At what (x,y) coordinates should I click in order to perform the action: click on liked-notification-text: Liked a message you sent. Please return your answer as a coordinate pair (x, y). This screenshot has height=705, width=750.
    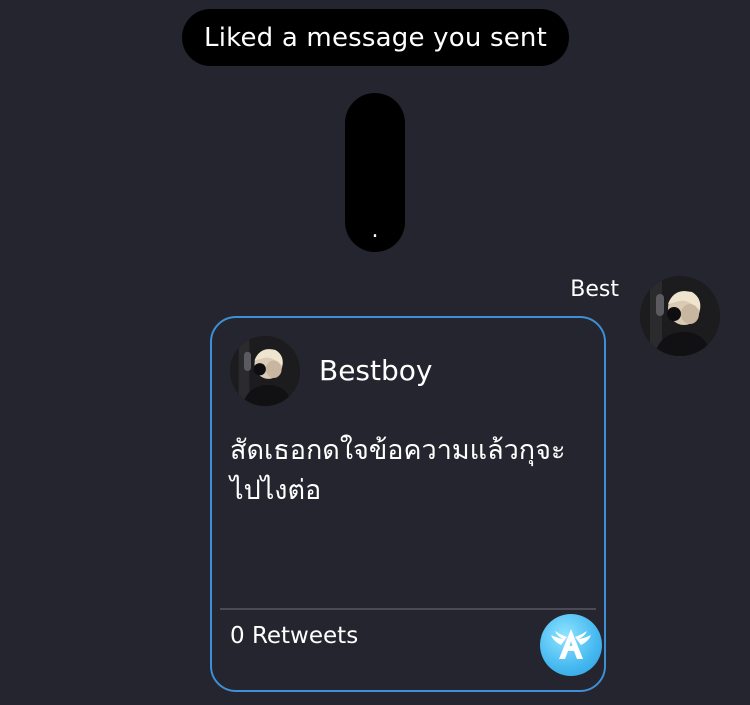
    Looking at the image, I should click on (375, 37).